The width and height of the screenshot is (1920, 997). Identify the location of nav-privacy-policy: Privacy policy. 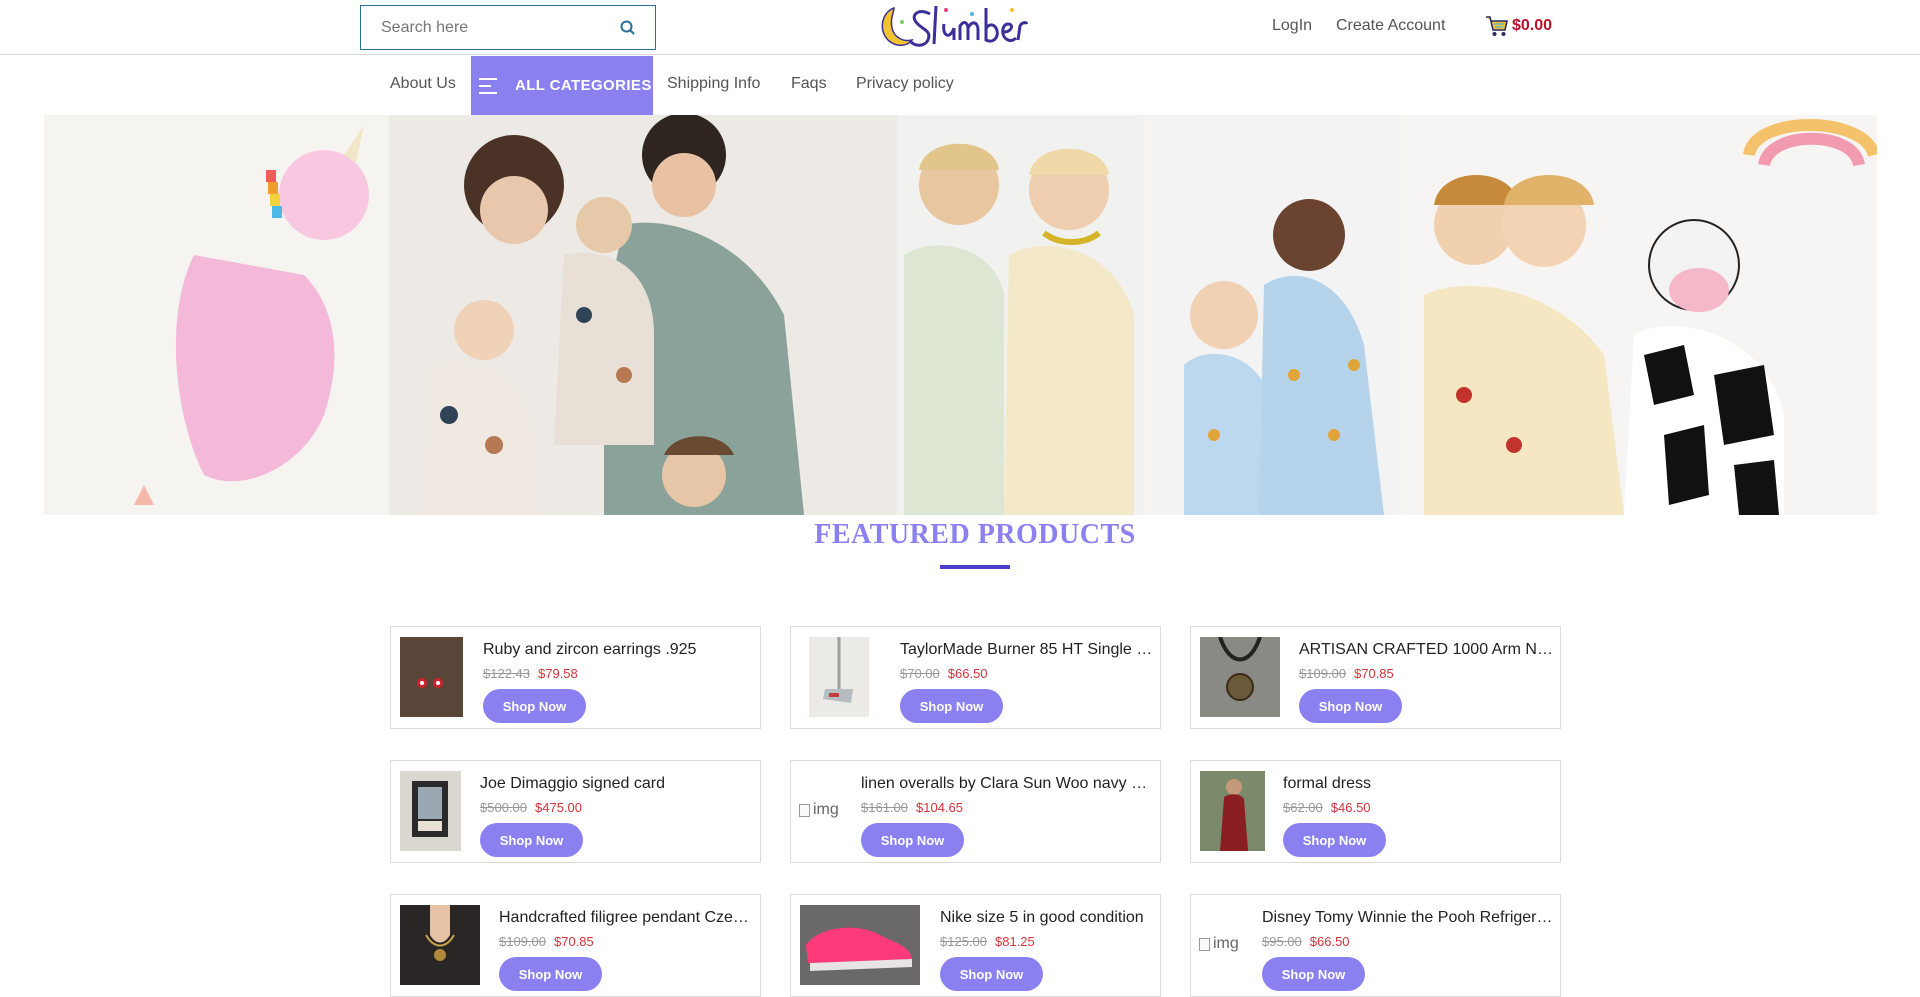
(905, 84).